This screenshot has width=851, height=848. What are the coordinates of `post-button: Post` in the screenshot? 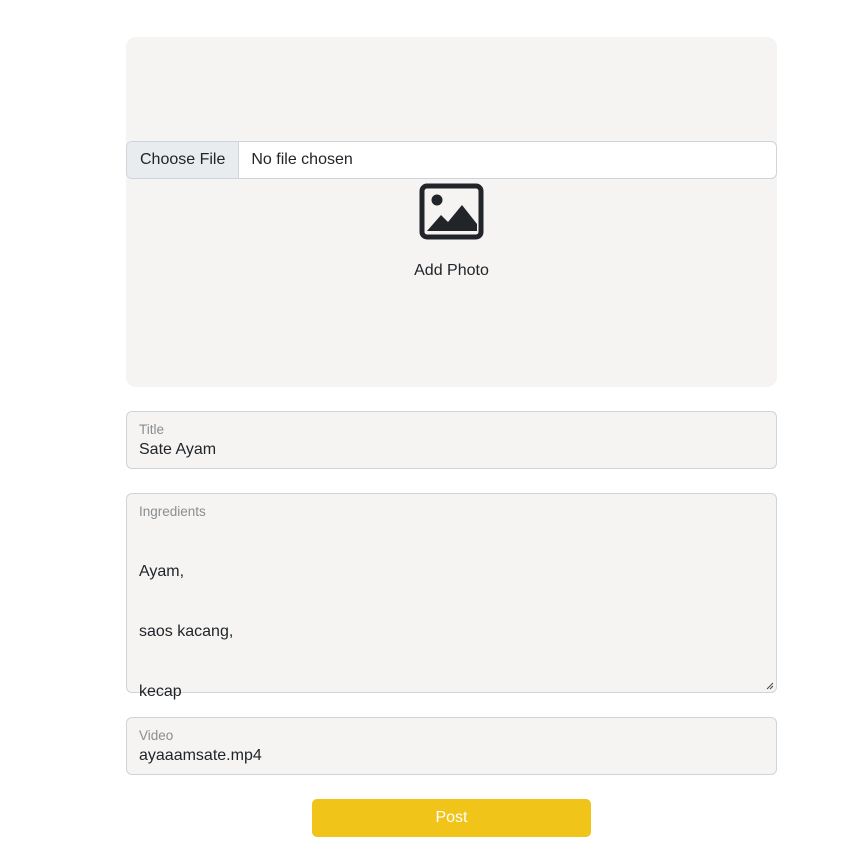 It's located at (451, 818).